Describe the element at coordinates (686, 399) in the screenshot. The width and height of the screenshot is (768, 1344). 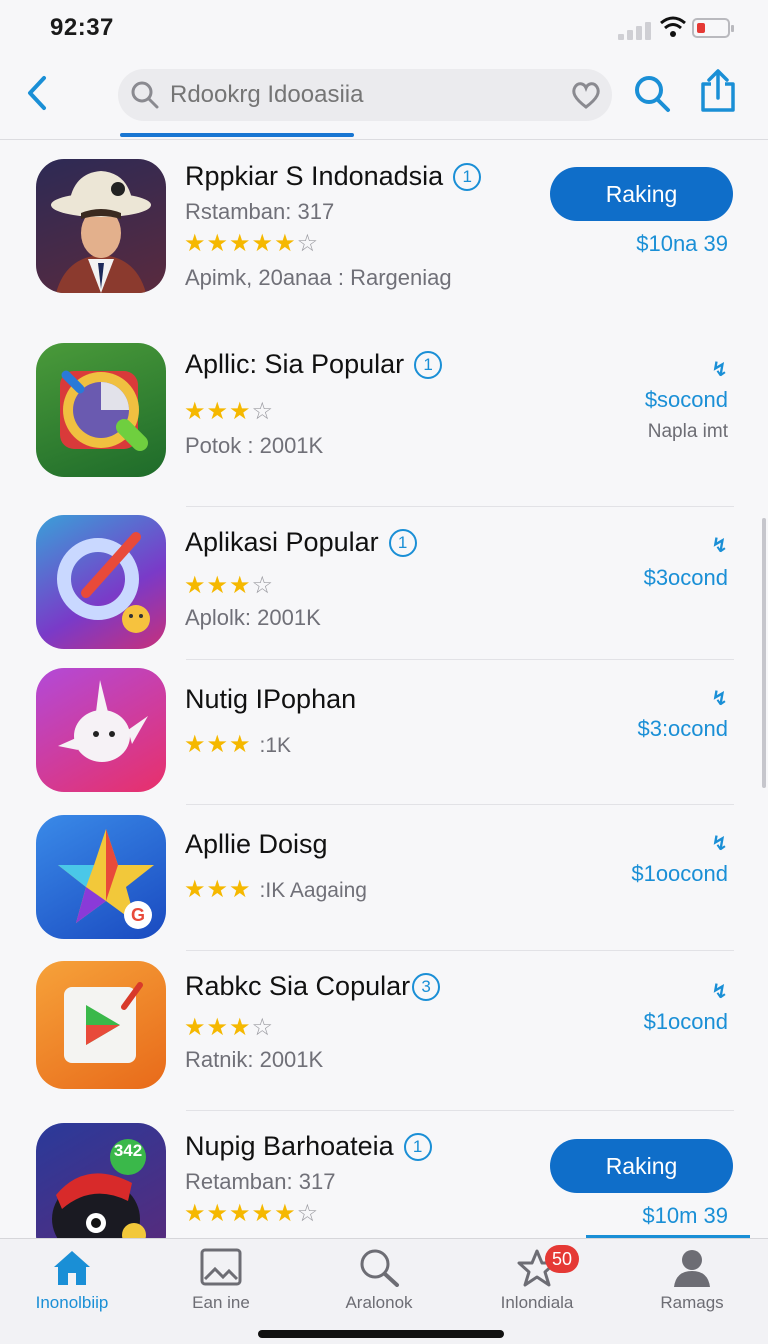
I see `price: $socond` at that location.